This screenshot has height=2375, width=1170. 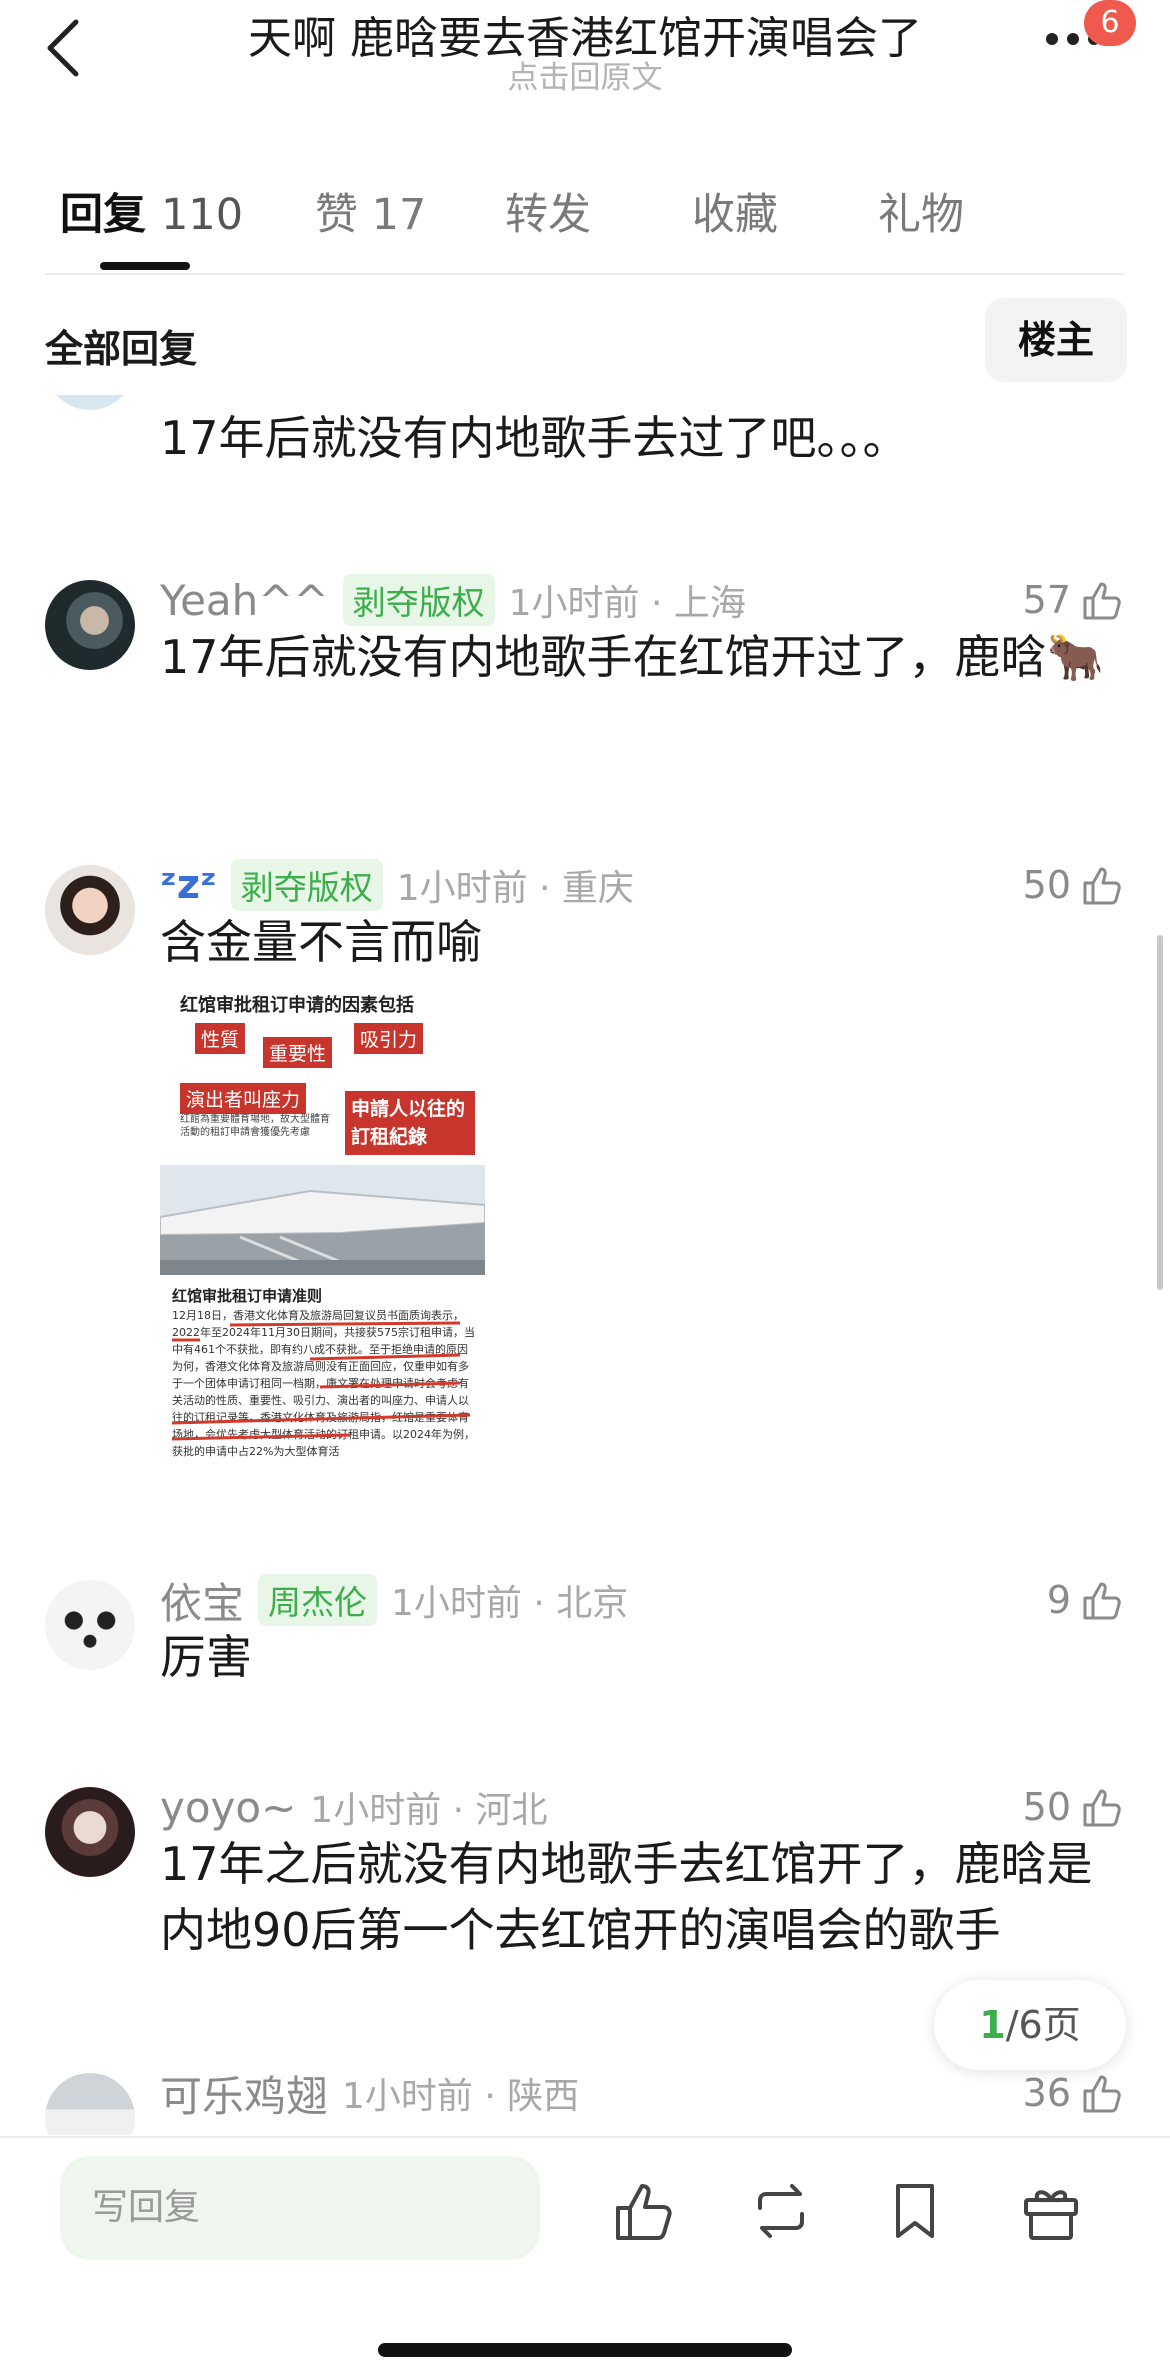 I want to click on back-button, so click(x=65, y=48).